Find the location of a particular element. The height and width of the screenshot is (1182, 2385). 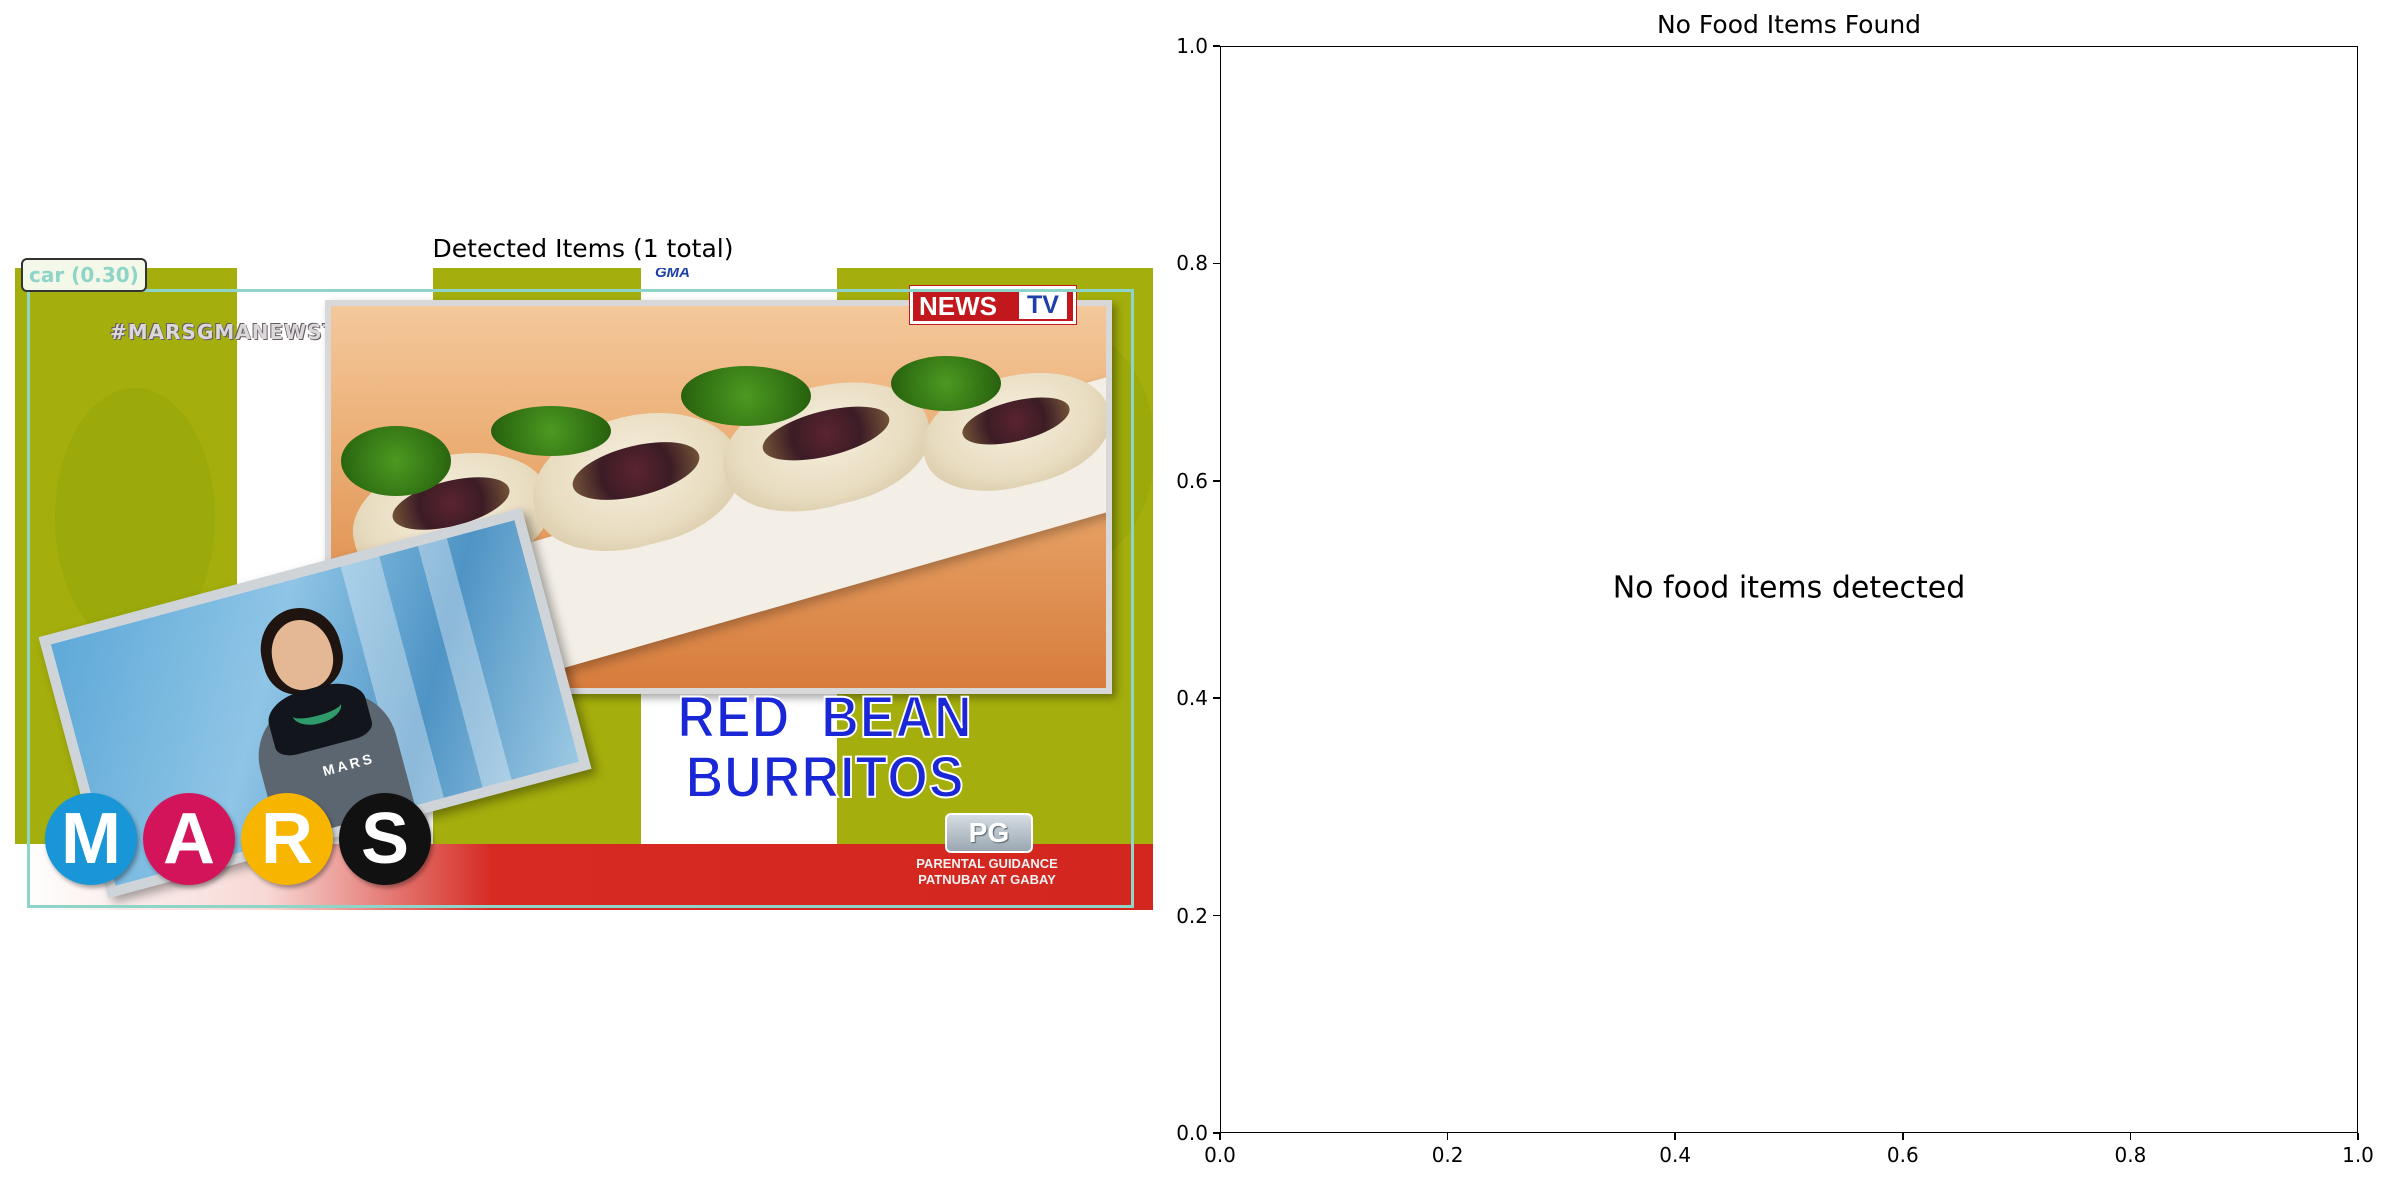

y-tick-label: 1.0 is located at coordinates (1192, 46).